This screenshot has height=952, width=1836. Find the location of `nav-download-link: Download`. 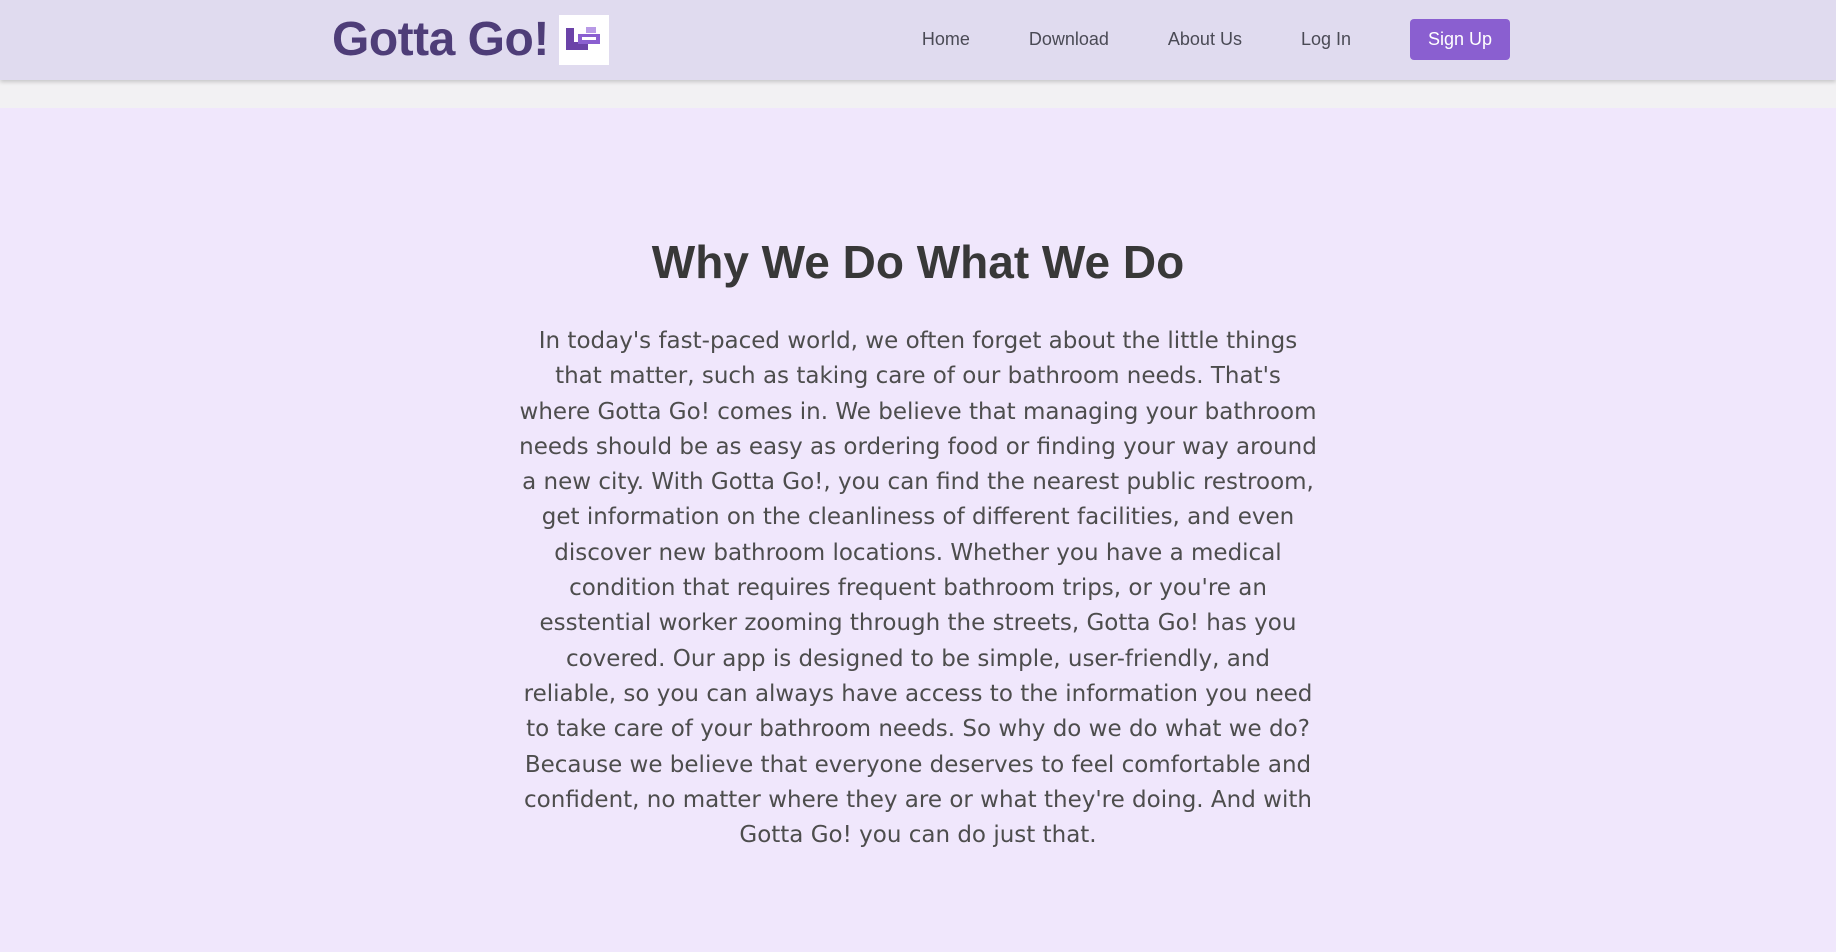

nav-download-link: Download is located at coordinates (1069, 39).